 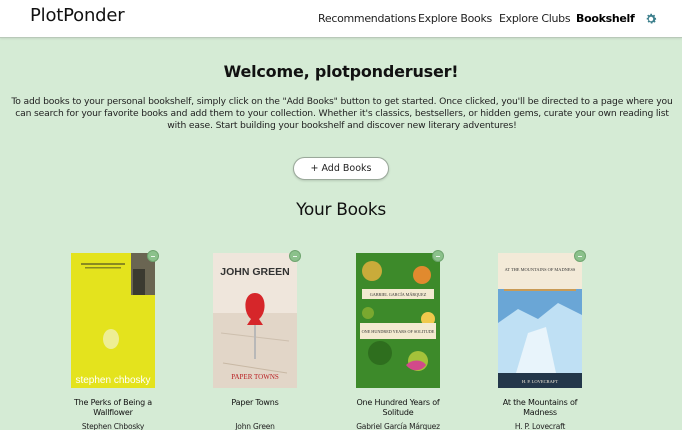 What do you see at coordinates (540, 381) in the screenshot?
I see `svg-text: H. P. LOVECRAFT` at bounding box center [540, 381].